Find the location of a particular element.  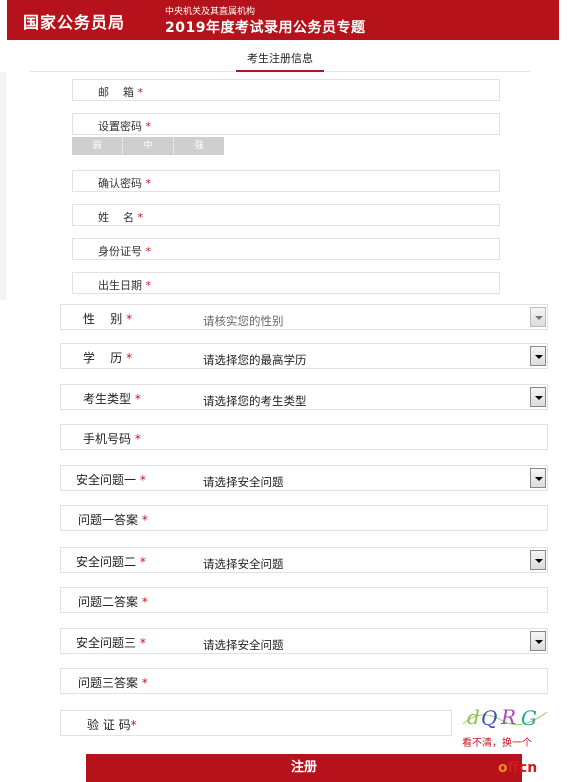

security-question-2-value: 请选择安全问题 is located at coordinates (243, 564).